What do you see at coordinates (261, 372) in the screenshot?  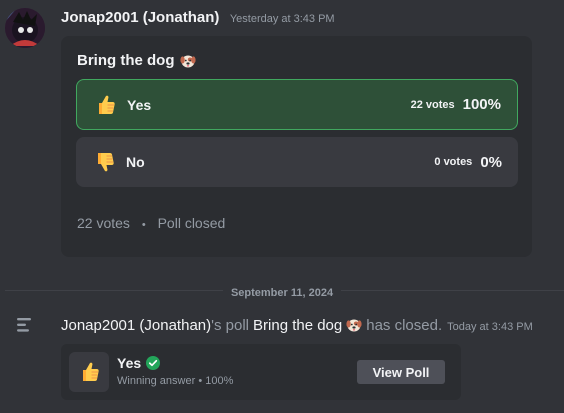 I see `poll-result-card: Yes Winning answer • 100% View Poll` at bounding box center [261, 372].